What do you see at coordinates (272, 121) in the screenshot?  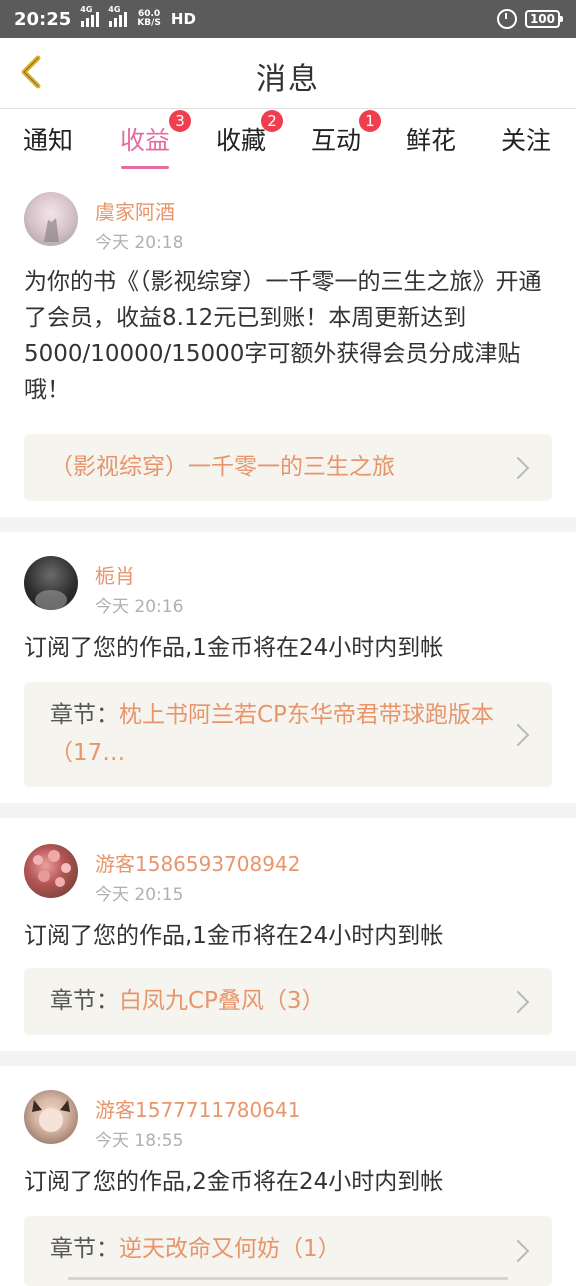 I see `tab-badge: 2` at bounding box center [272, 121].